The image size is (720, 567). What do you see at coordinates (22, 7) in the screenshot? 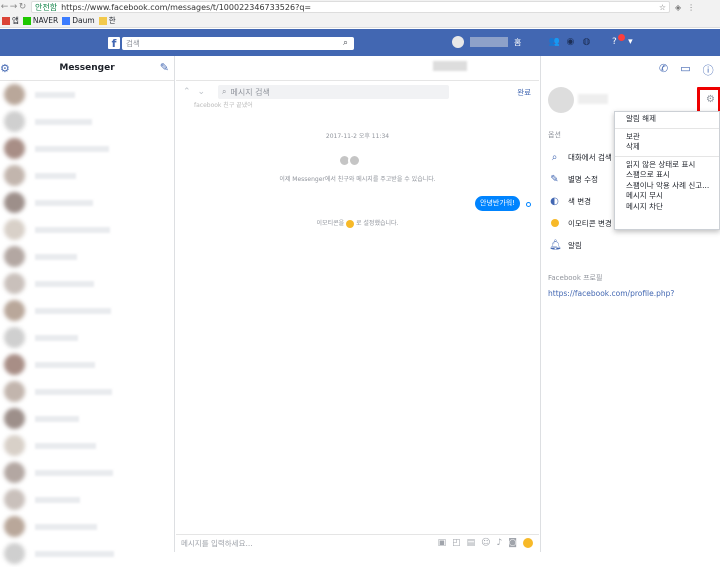
I see `reload-icon: ↻` at bounding box center [22, 7].